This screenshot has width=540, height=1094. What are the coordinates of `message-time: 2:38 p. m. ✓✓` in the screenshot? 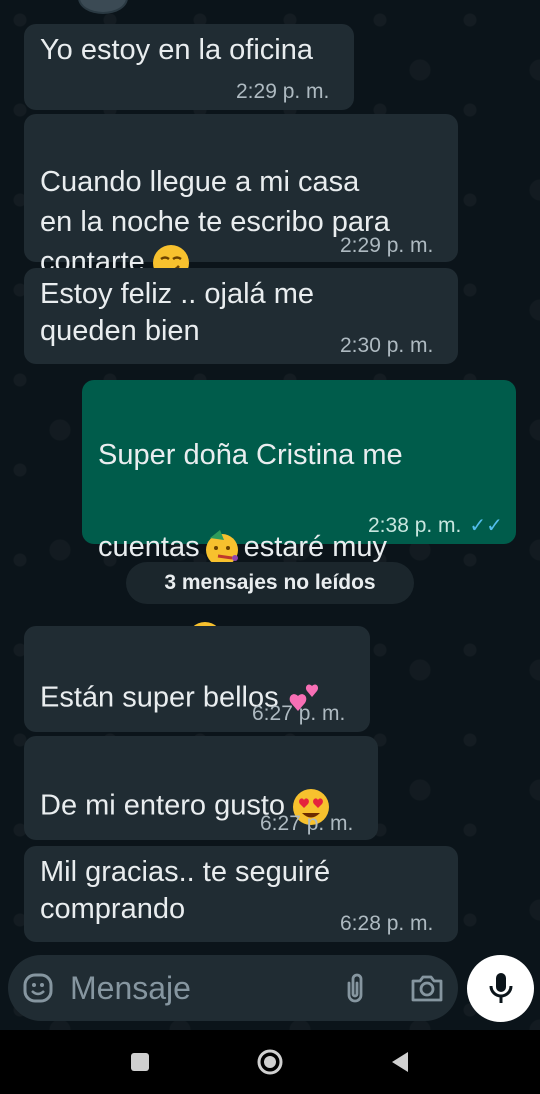 It's located at (435, 526).